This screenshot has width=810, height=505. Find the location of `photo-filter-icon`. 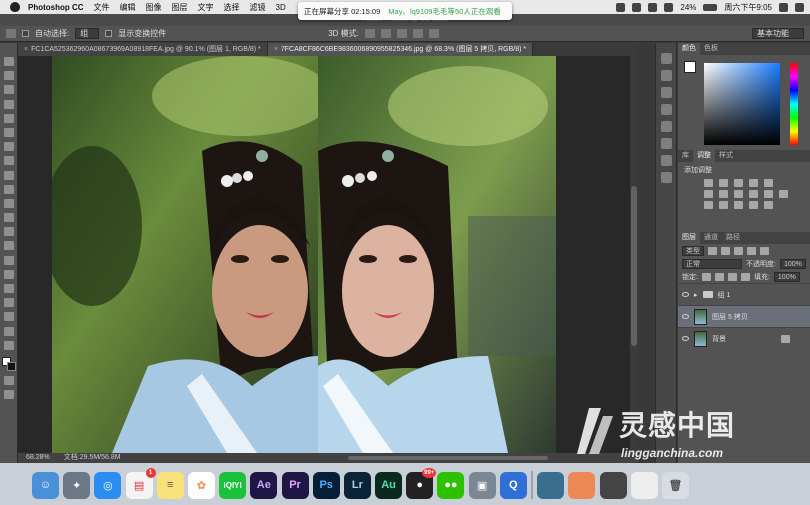

photo-filter-icon is located at coordinates (753, 194).